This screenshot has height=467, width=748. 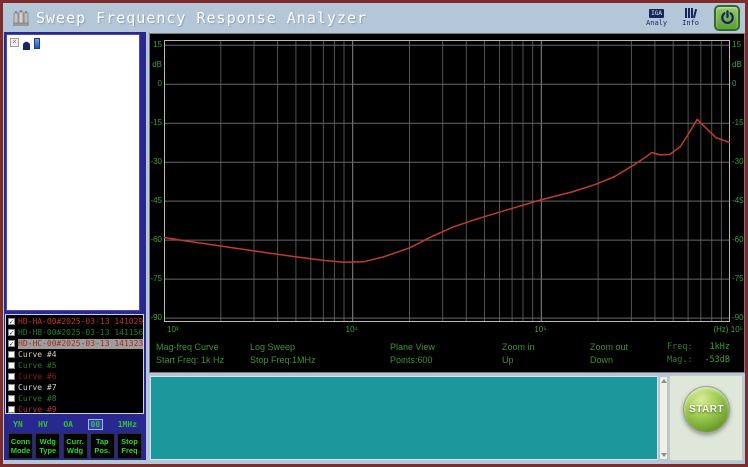 What do you see at coordinates (706, 409) in the screenshot?
I see `start-button: START` at bounding box center [706, 409].